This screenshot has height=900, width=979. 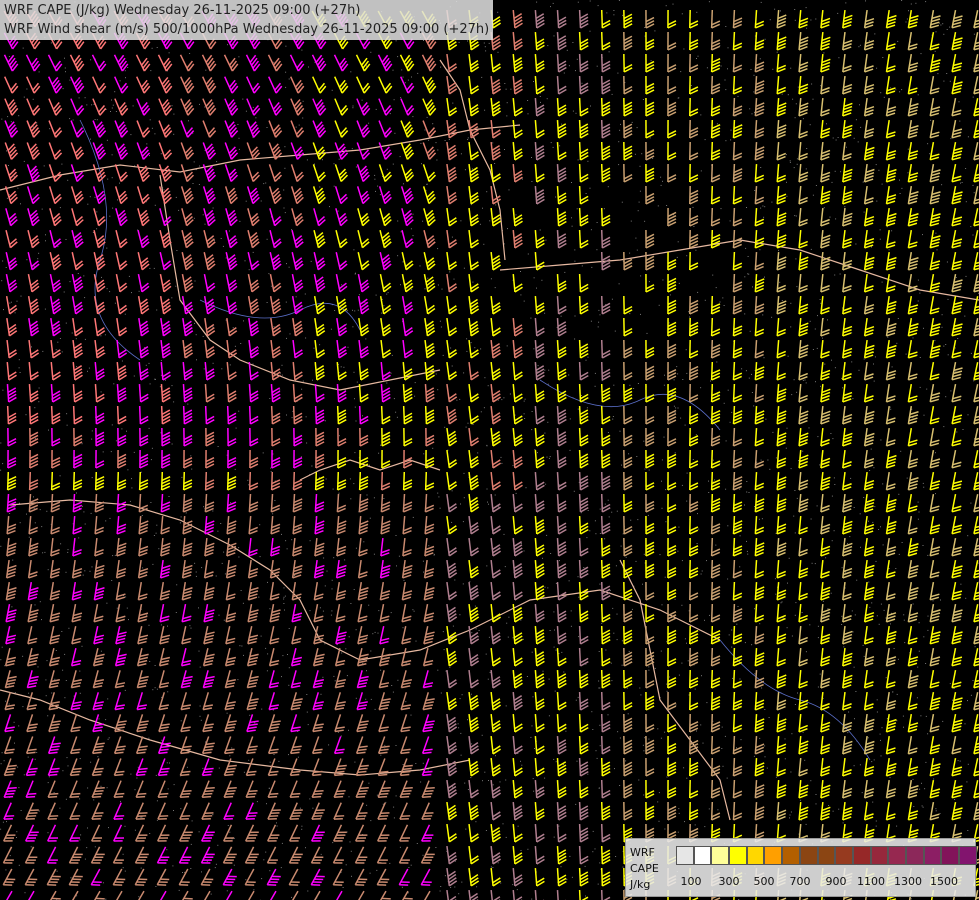 I want to click on legend-color-scale, so click(x=826, y=855).